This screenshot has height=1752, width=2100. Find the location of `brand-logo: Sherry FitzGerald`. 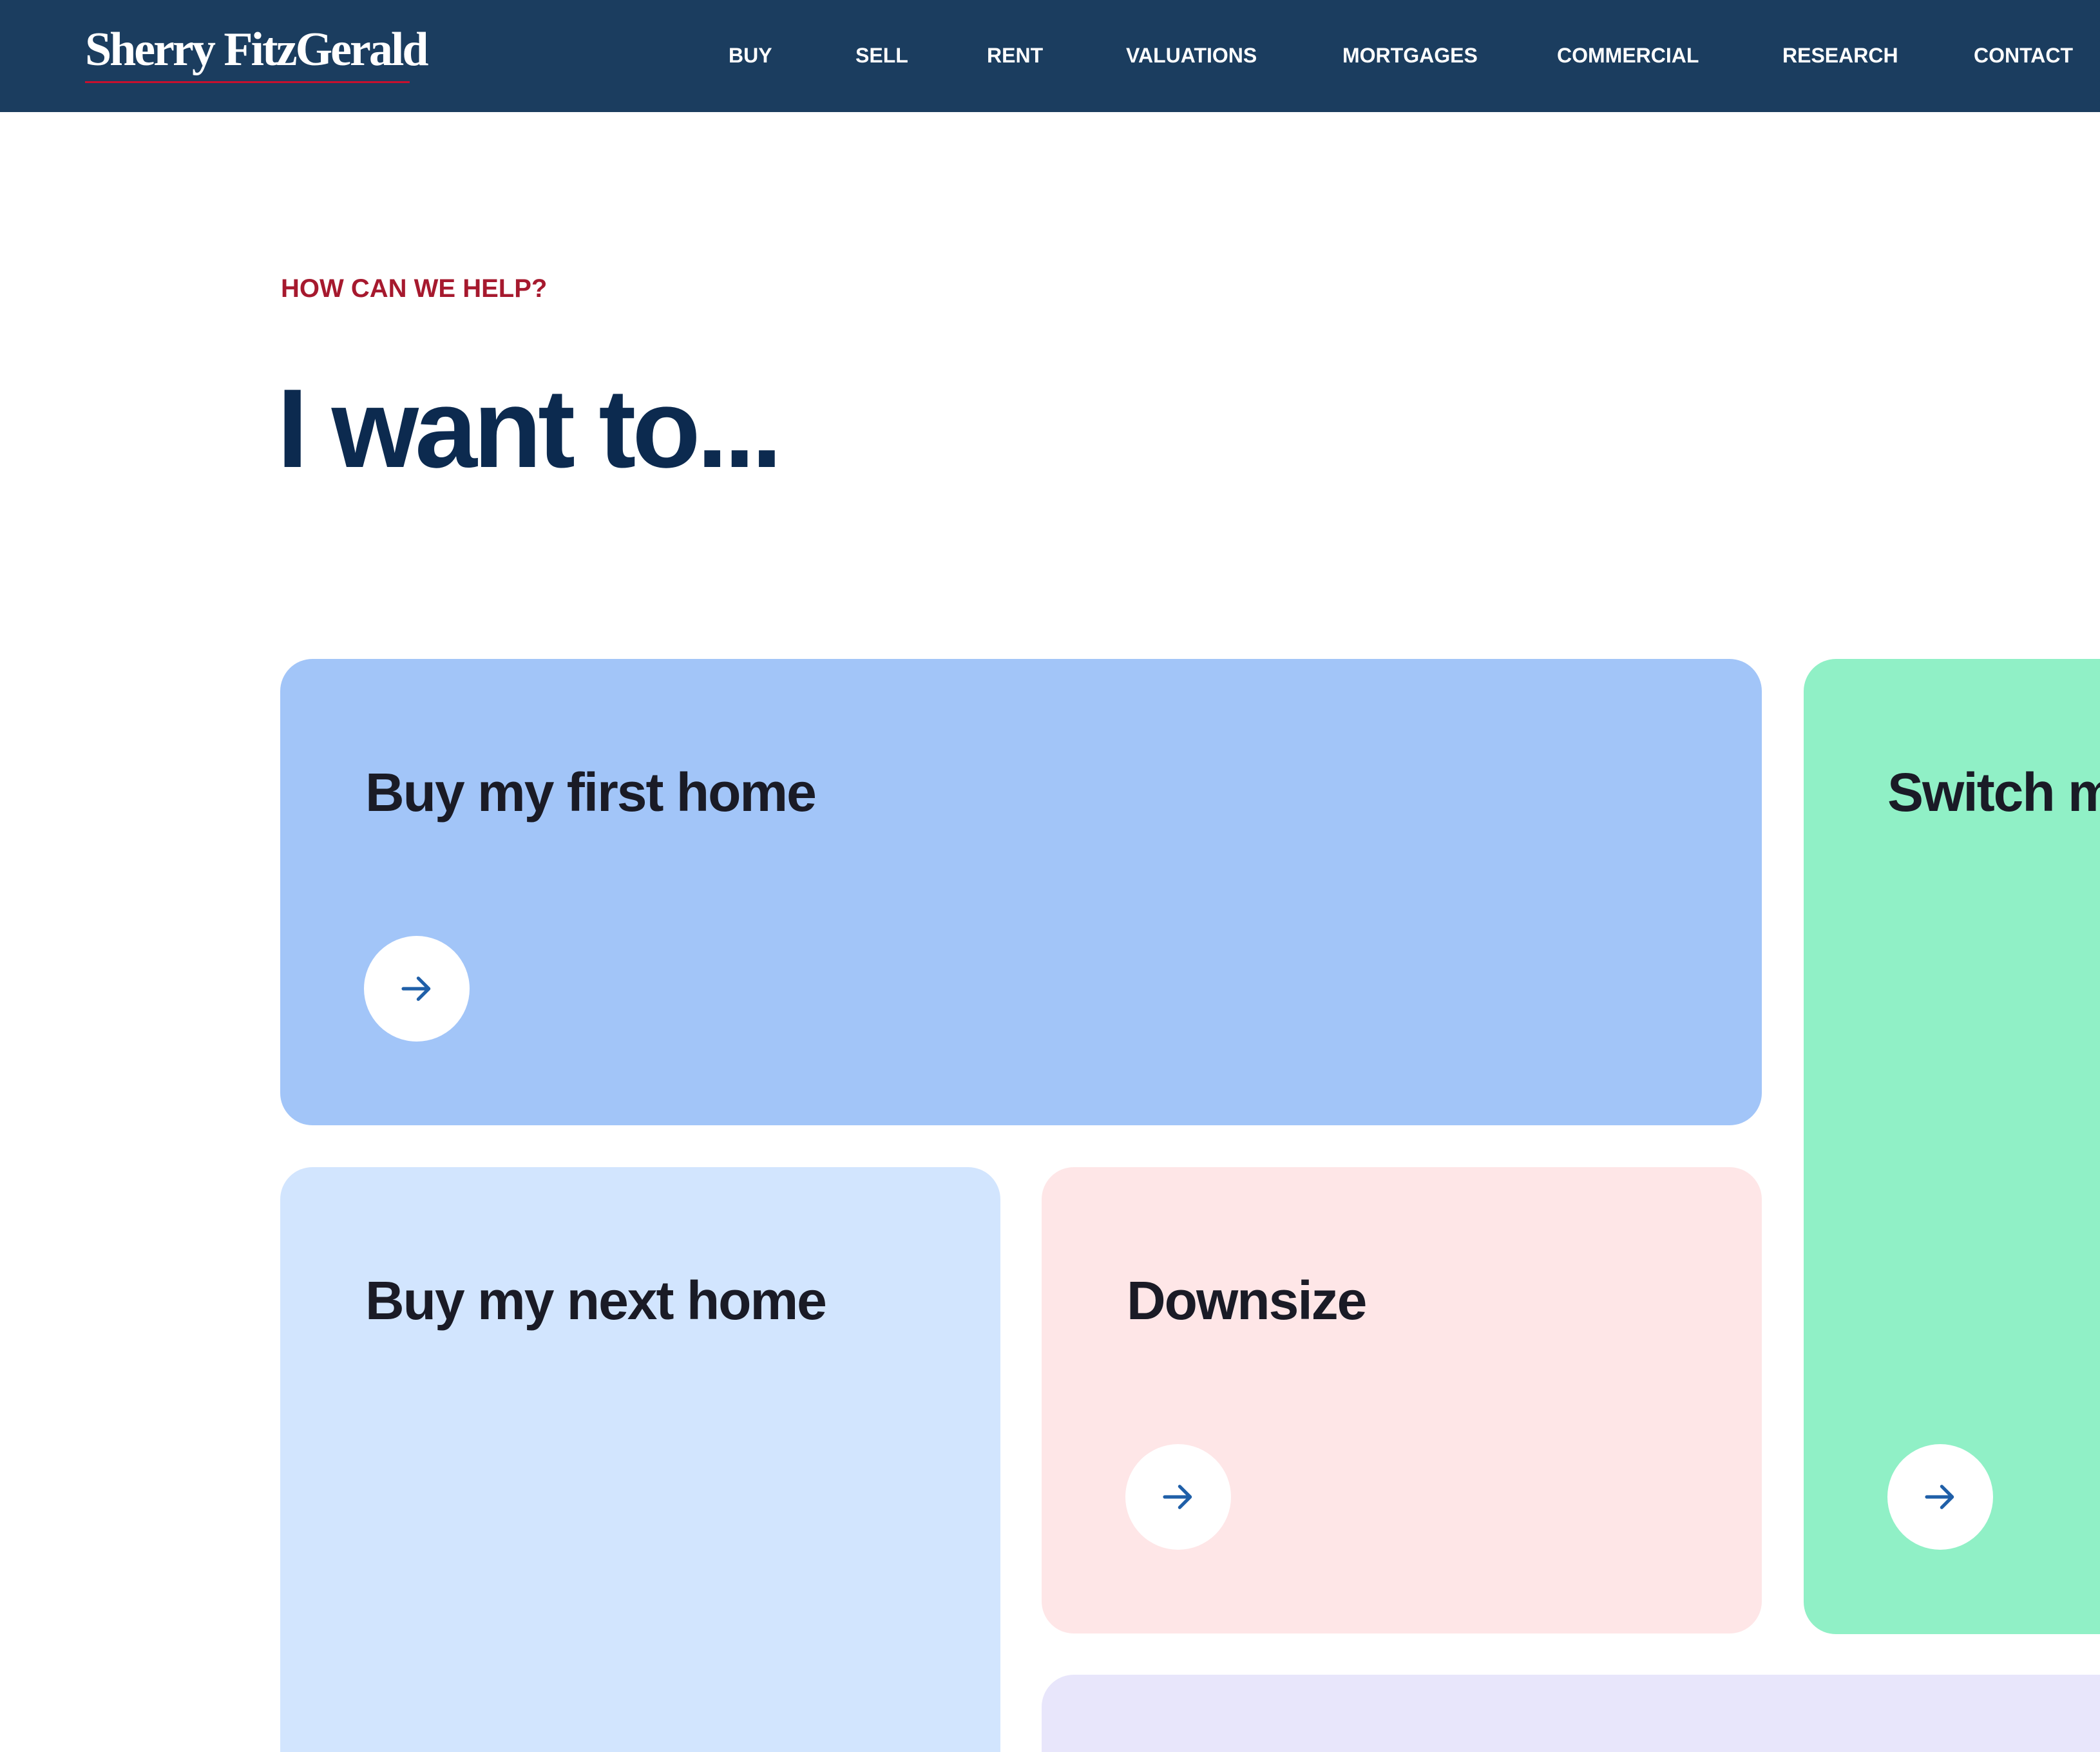

brand-logo: Sherry FitzGerald is located at coordinates (257, 50).